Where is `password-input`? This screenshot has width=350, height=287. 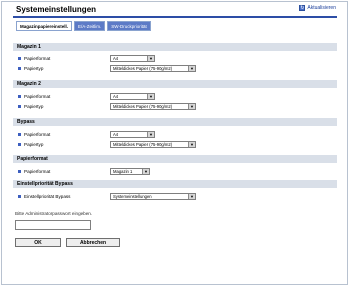
password-input is located at coordinates (53, 225).